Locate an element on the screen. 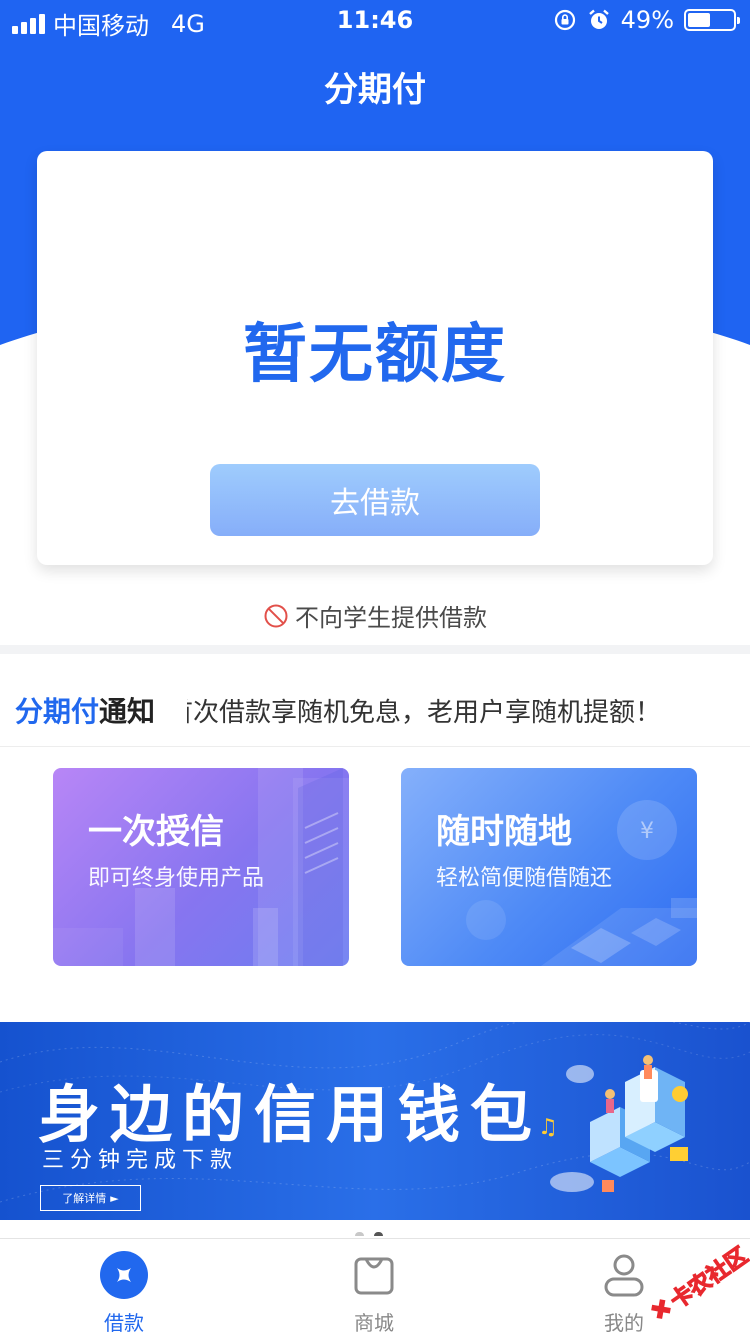  tab-mall: 商城 is located at coordinates (374, 1286).